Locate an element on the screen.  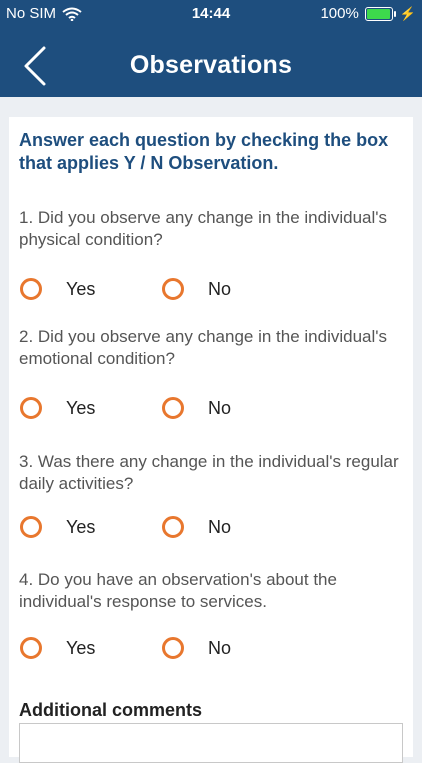
question-4-yes-option: Yes is located at coordinates (57, 648).